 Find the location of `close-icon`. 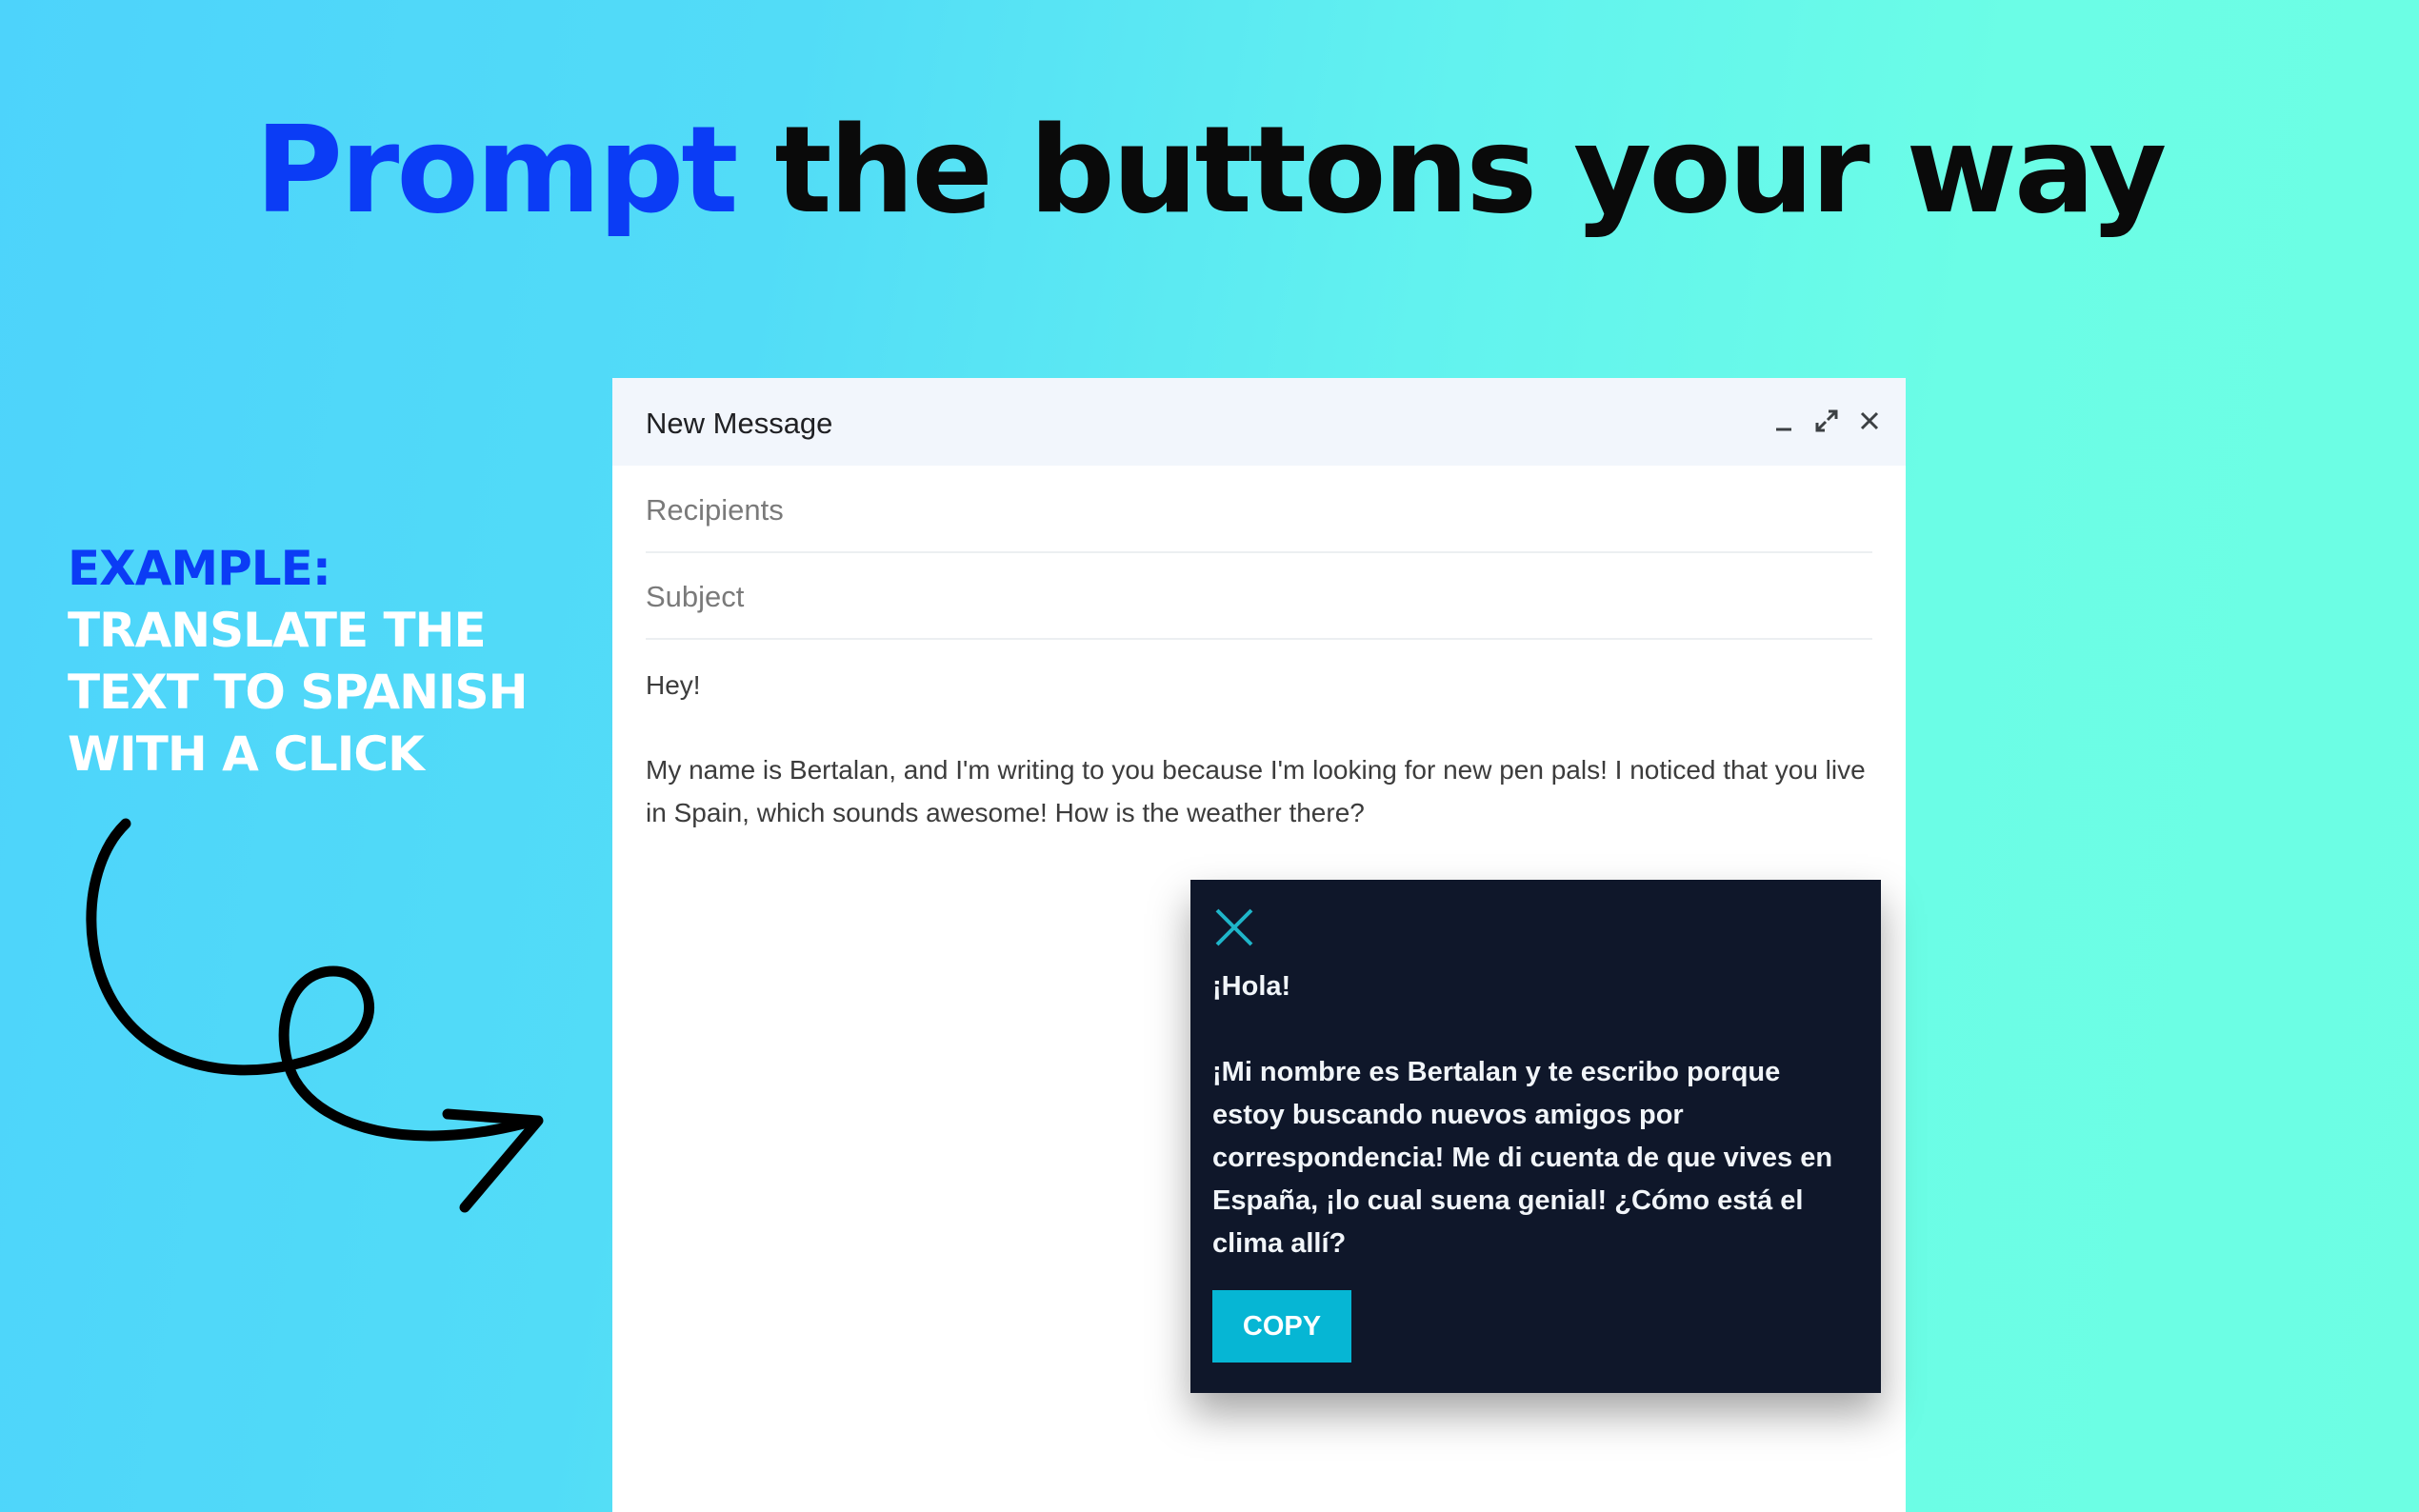

close-icon is located at coordinates (1869, 421).